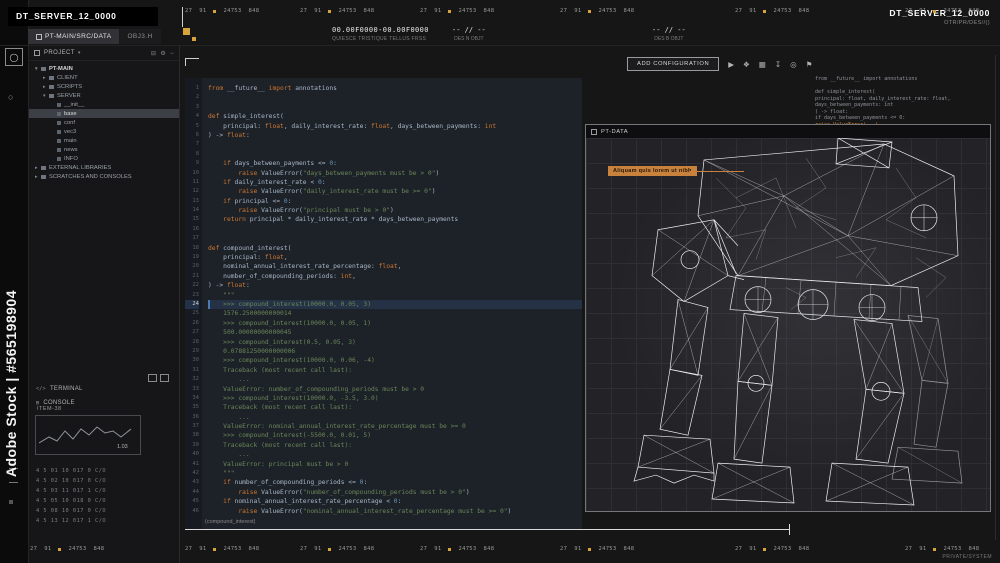 This screenshot has width=1000, height=563. I want to click on line-number: 12, so click(192, 191).